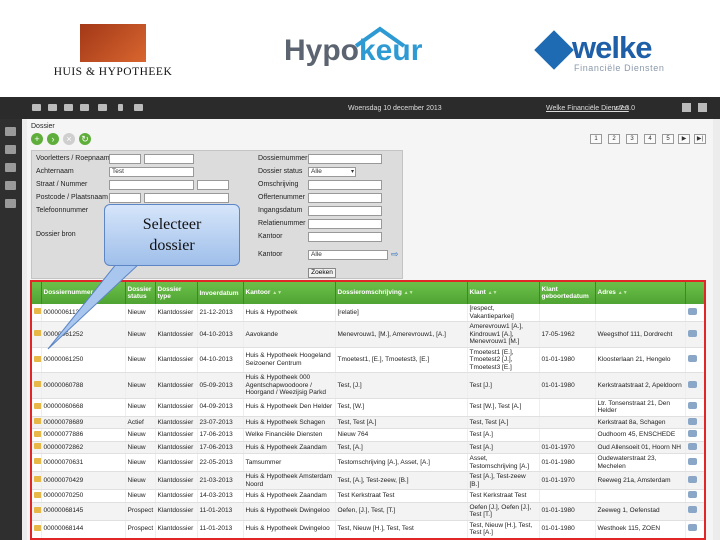  What do you see at coordinates (322, 273) in the screenshot?
I see `zoeken-button: Zoeken` at bounding box center [322, 273].